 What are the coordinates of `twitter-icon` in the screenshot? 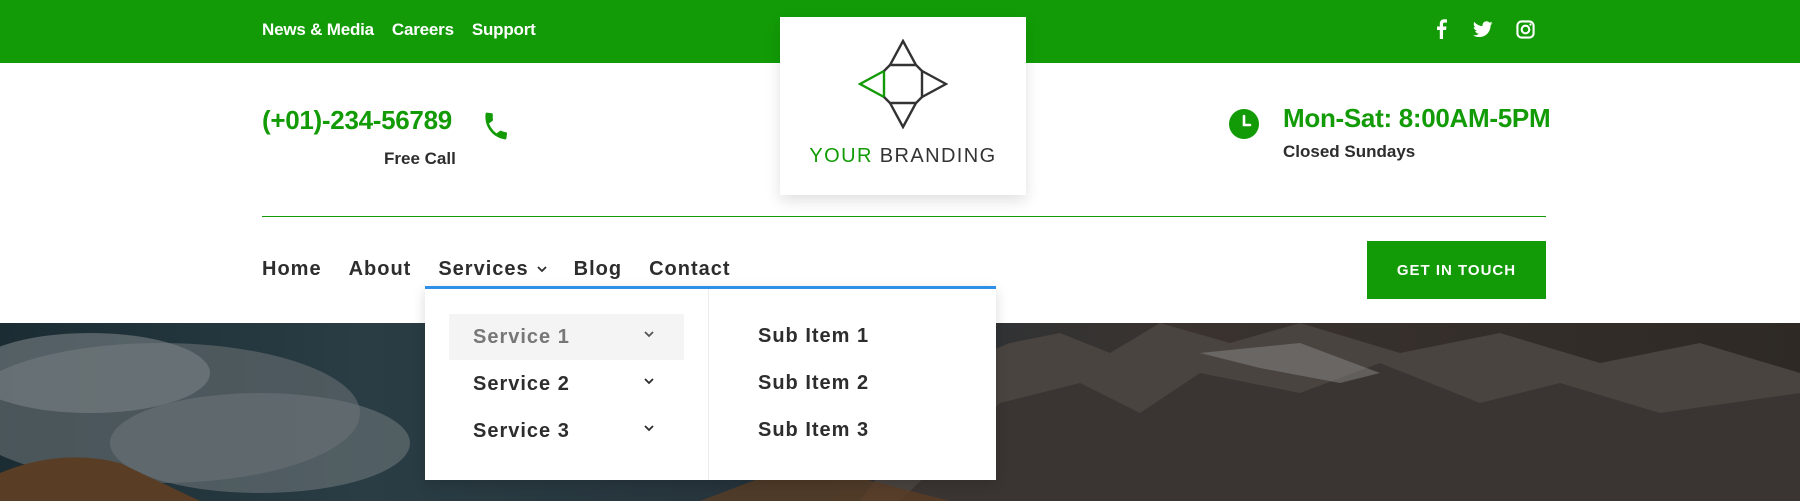 It's located at (1483, 29).